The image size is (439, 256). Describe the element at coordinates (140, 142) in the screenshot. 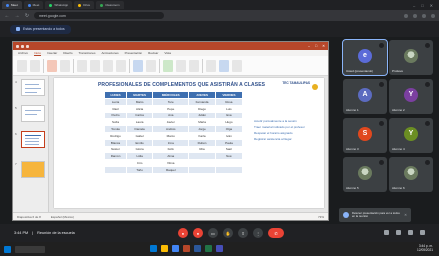

I see `table-cell: Emilio` at that location.